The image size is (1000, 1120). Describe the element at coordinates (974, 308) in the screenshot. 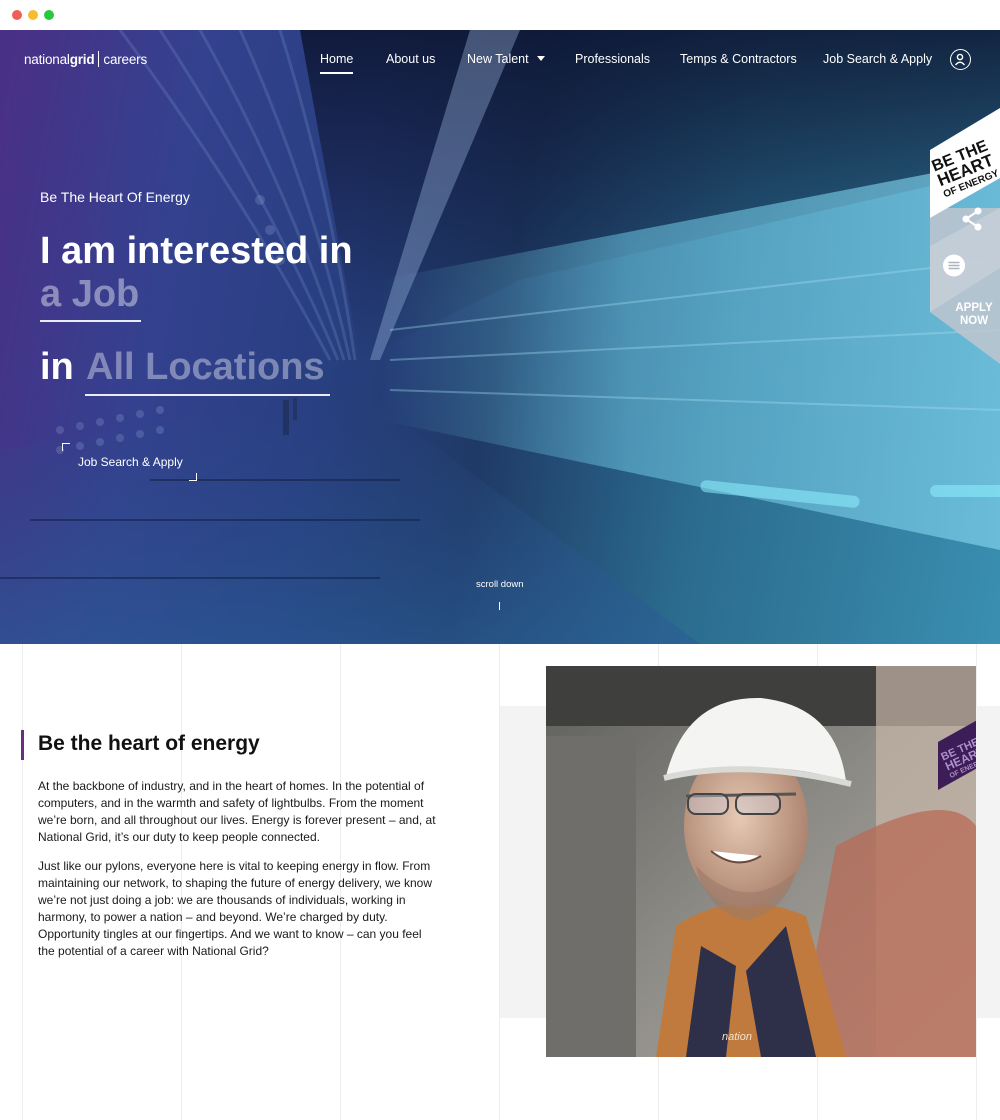

I see `apply-now-line-1: APPLY` at that location.